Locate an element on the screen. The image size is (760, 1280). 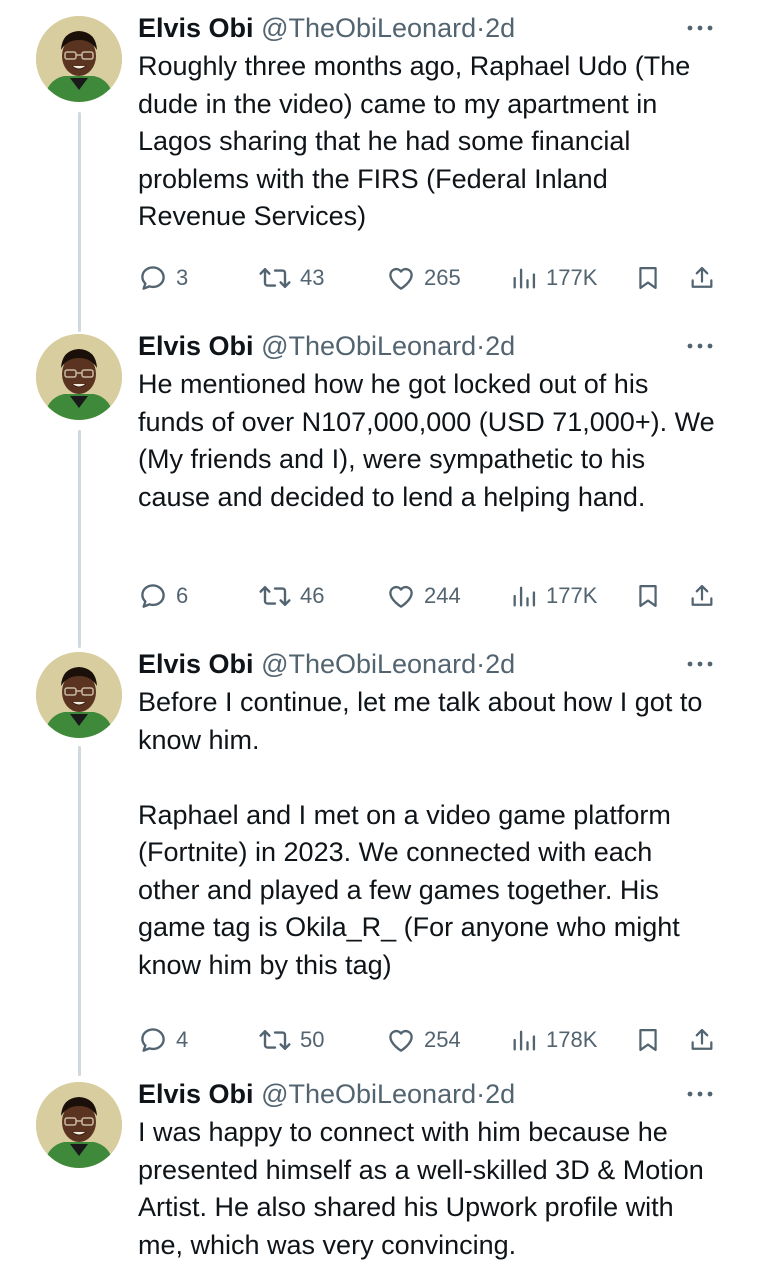
like-button: 244 is located at coordinates (423, 596).